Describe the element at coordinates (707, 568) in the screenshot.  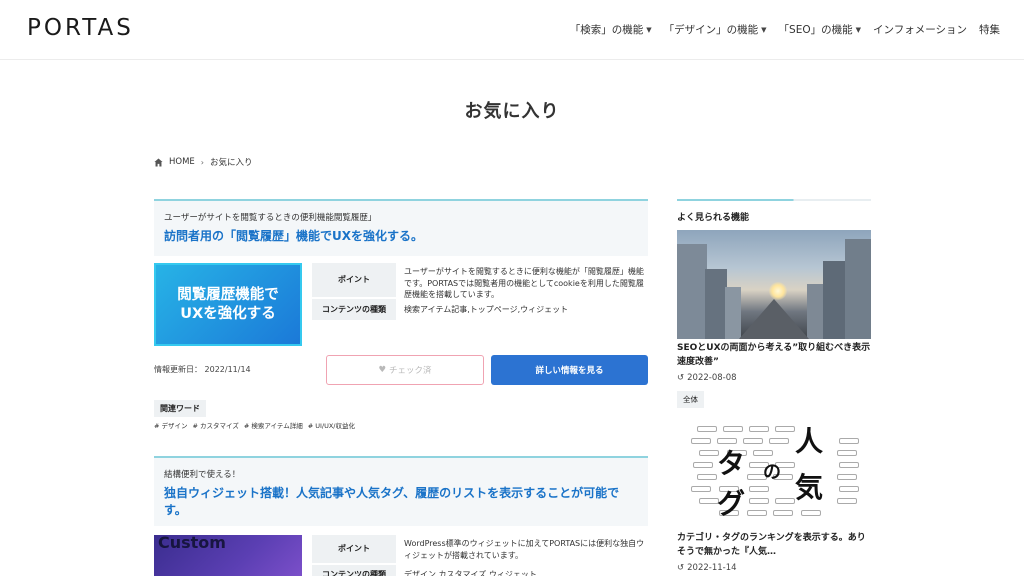
I see `sidebar-article-date: ↺ 2022-11-14` at that location.